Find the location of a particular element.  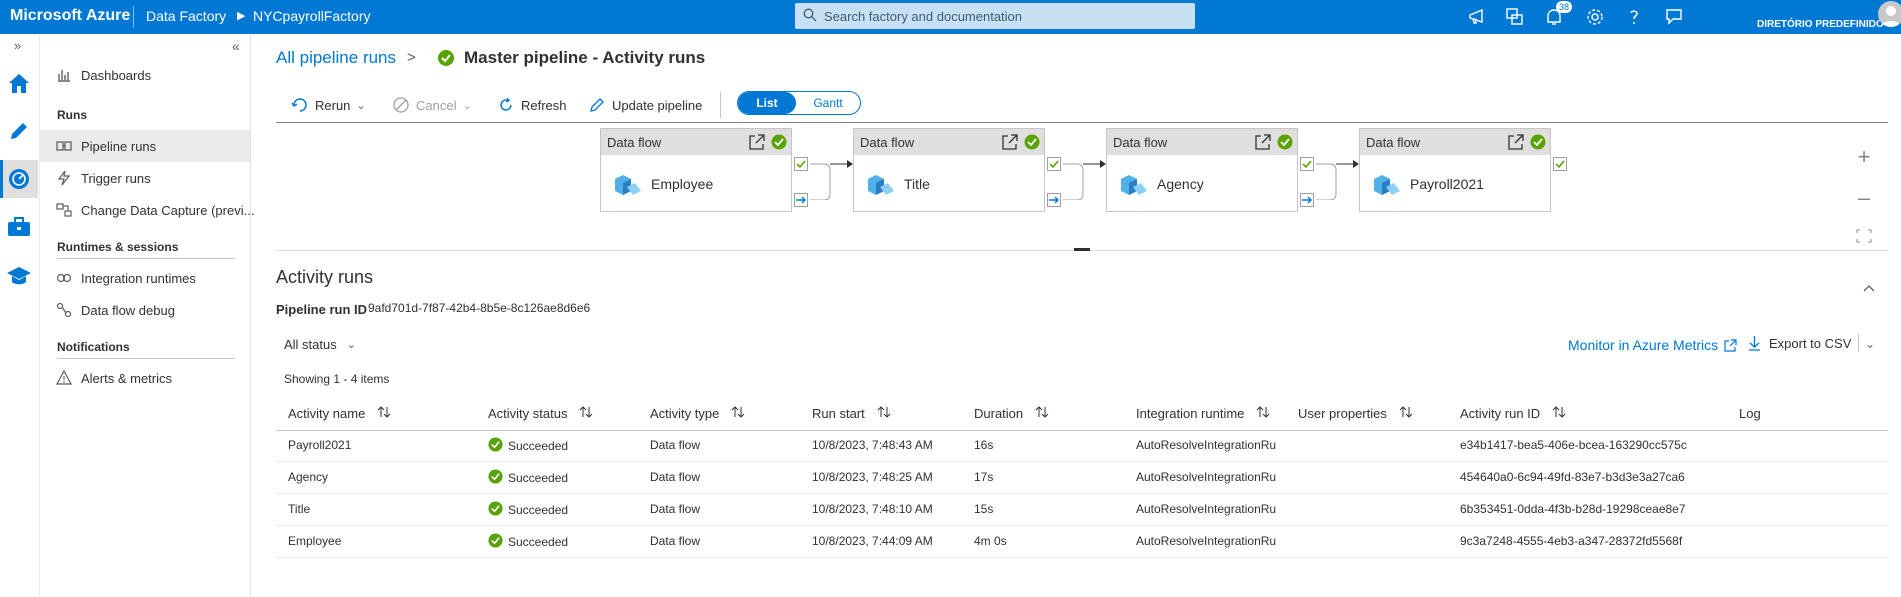

breadcrumb-factory-name: NYCpayrollFactory is located at coordinates (311, 16).